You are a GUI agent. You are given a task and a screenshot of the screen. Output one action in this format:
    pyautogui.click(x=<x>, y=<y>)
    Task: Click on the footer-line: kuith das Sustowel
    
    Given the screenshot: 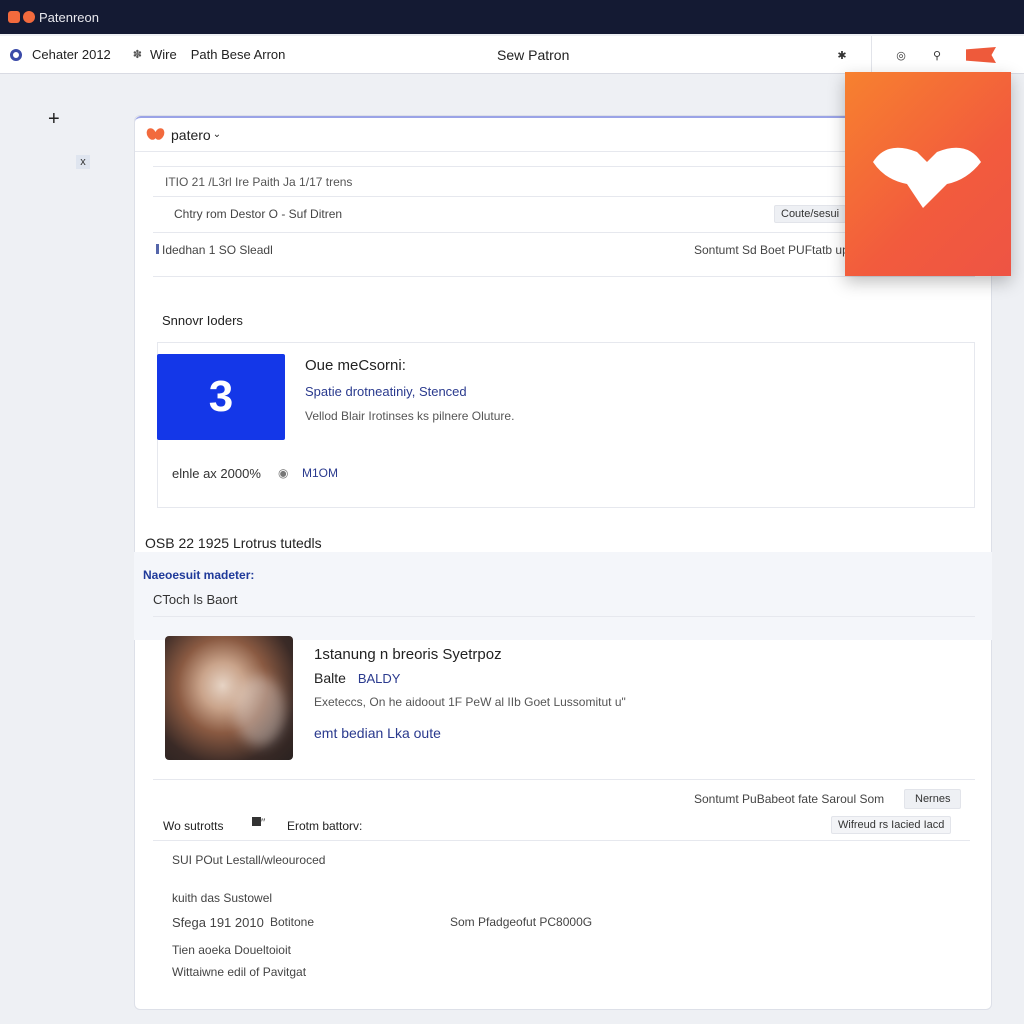 What is the action you would take?
    pyautogui.click(x=222, y=898)
    